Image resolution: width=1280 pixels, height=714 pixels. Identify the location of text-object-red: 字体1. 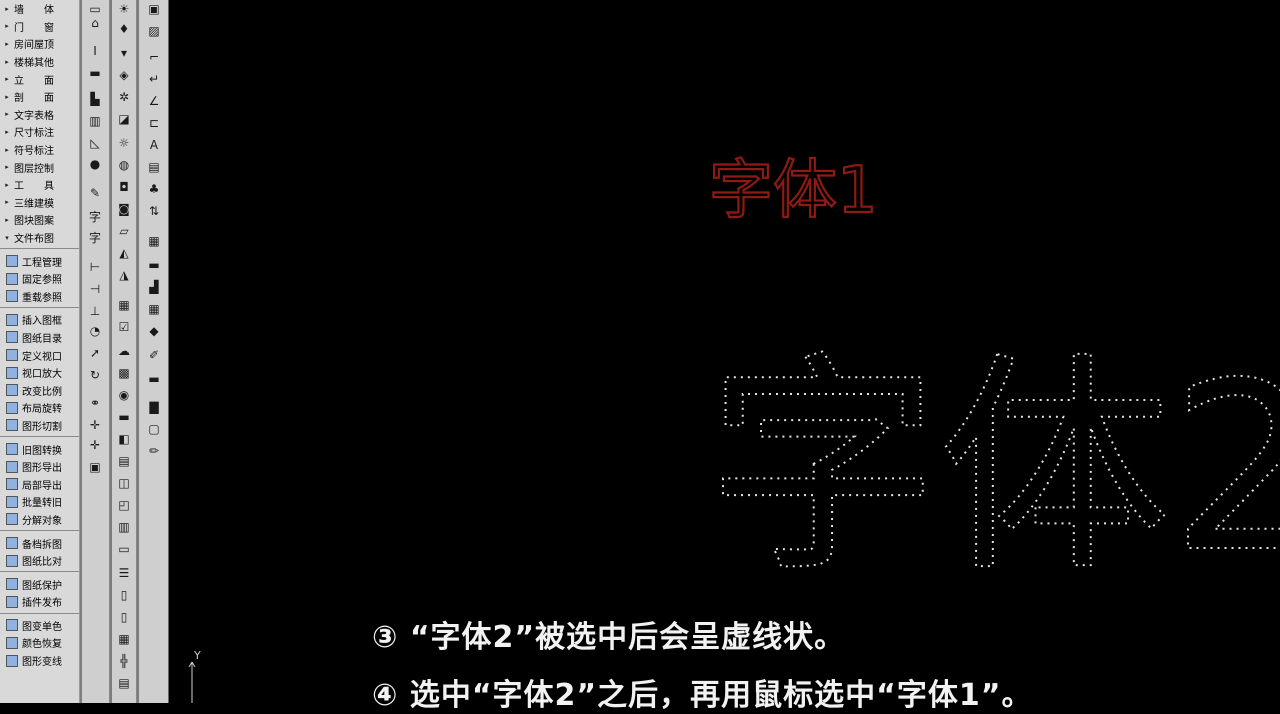
(793, 191).